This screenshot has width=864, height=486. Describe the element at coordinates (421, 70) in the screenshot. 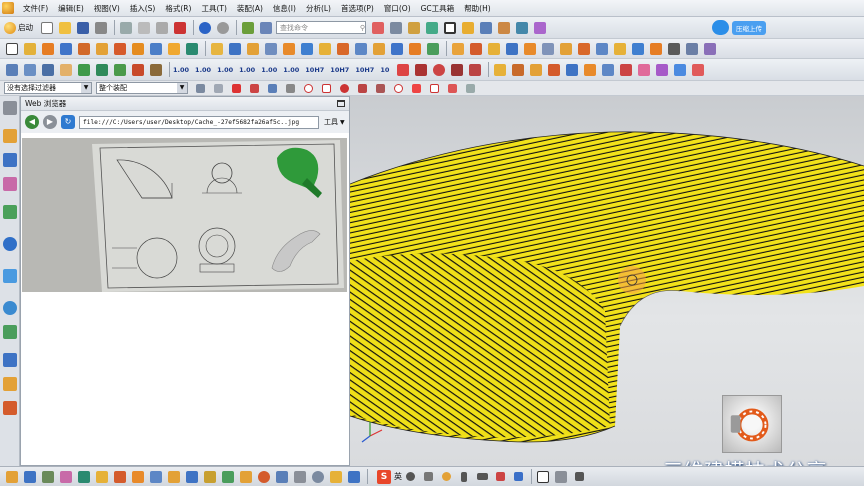

I see `hatch-icon` at that location.